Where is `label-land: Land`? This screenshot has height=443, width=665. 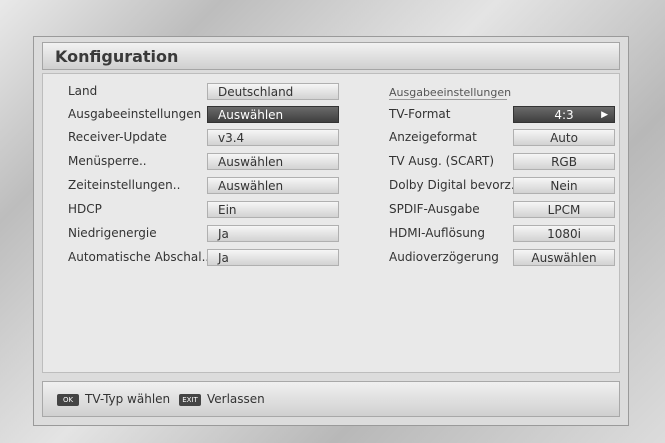
label-land: Land is located at coordinates (83, 91).